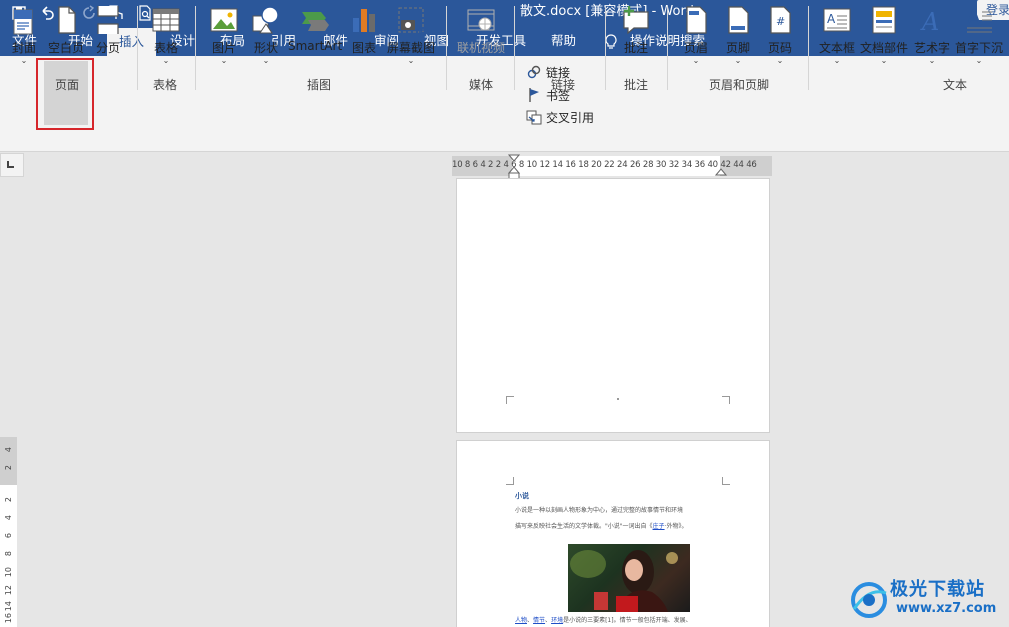  What do you see at coordinates (557, 620) in the screenshot?
I see `link-setting: 环境` at bounding box center [557, 620].